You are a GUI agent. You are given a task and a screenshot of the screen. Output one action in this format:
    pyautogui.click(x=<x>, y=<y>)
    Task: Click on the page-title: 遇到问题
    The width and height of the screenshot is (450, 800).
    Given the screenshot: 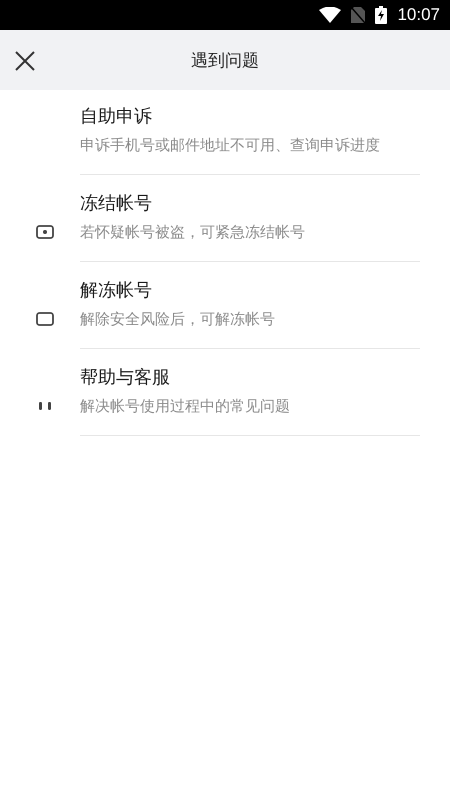 What is the action you would take?
    pyautogui.click(x=225, y=61)
    